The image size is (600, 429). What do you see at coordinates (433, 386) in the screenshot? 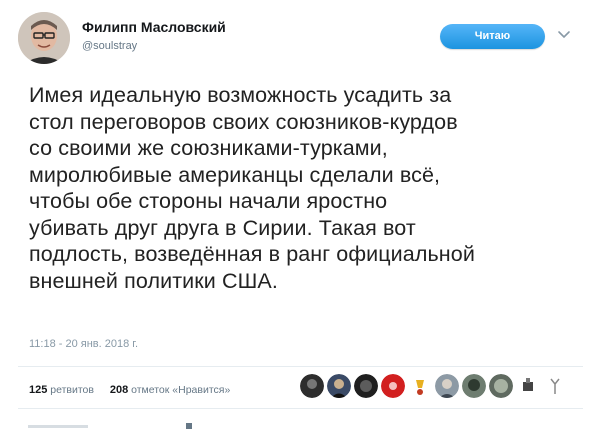
I see `liker-avatars` at bounding box center [433, 386].